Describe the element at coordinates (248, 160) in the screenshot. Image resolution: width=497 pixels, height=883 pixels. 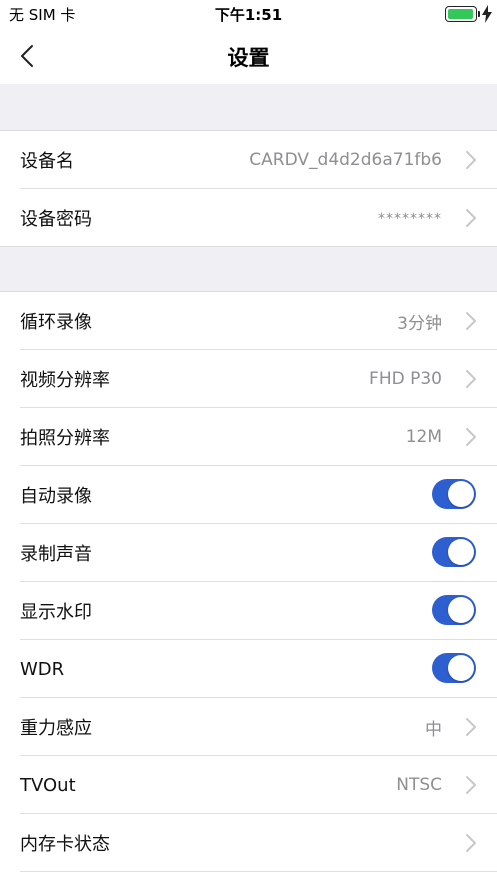
I see `settings-row-device-name: 设备名 CARDV_d4d2d6a71fb6` at that location.